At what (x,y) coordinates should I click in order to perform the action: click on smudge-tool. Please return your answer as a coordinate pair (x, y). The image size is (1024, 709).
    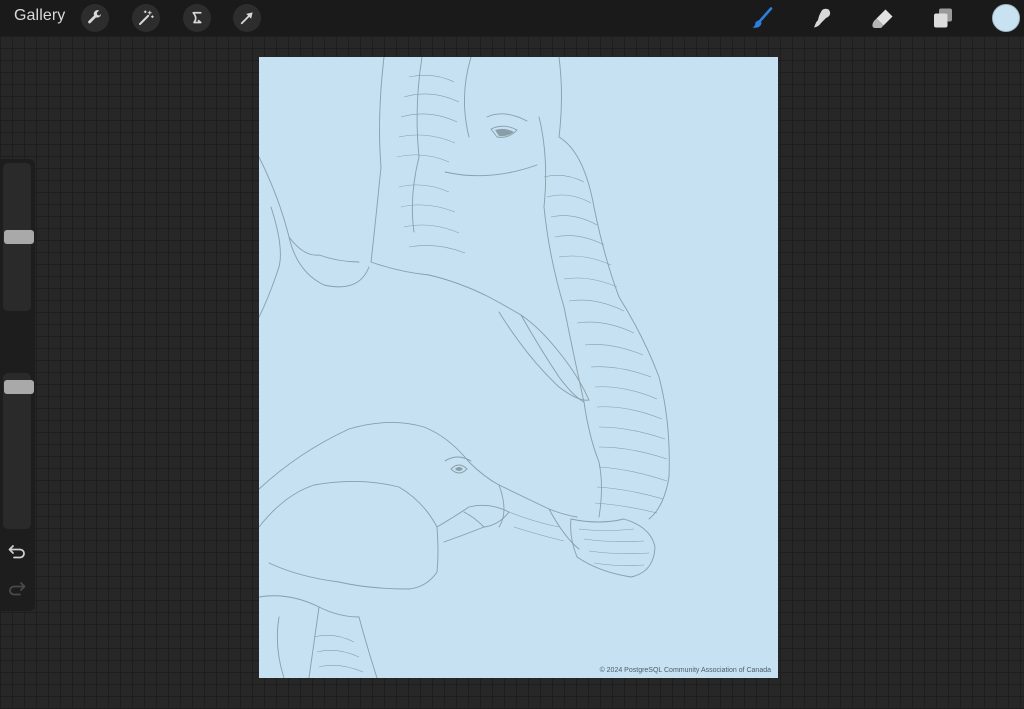
    Looking at the image, I should click on (822, 18).